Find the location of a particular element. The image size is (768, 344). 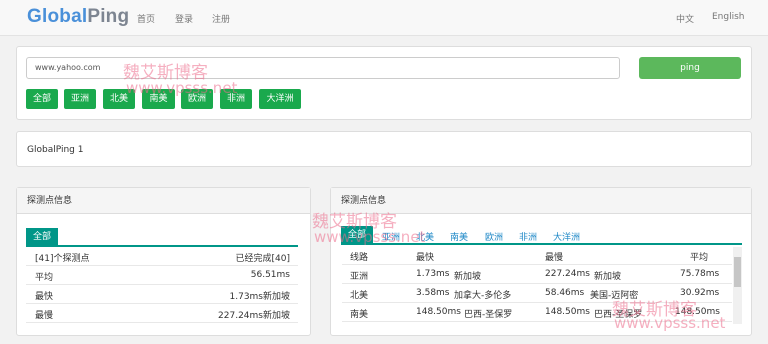

average-label: 平均 is located at coordinates (44, 278).